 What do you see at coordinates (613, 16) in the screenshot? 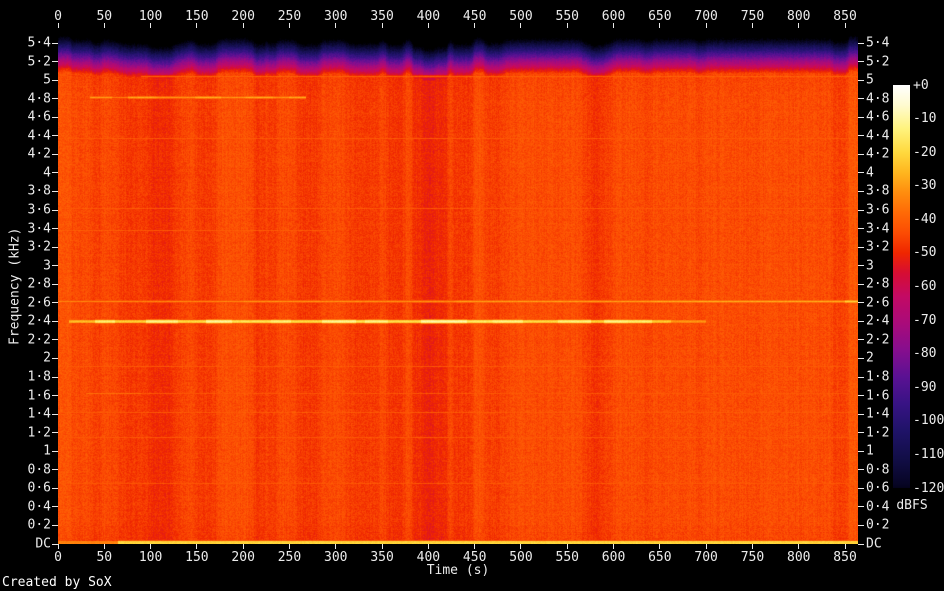
I see `x-tick-label-top: 600` at bounding box center [613, 16].